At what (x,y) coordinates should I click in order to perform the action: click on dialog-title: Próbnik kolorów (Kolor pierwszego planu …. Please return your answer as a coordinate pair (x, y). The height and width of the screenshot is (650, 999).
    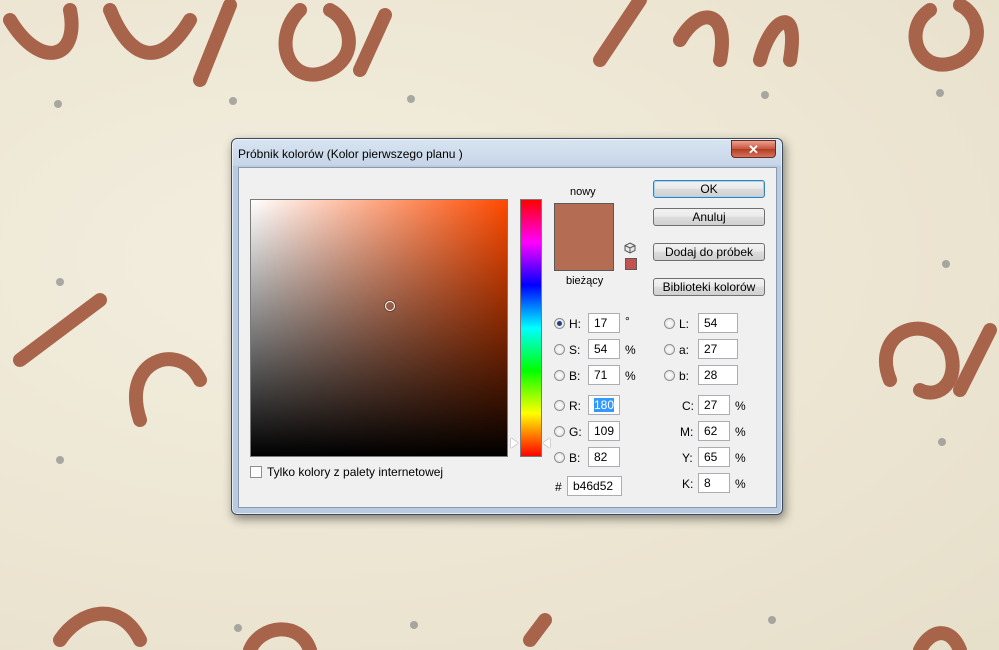
    Looking at the image, I should click on (350, 154).